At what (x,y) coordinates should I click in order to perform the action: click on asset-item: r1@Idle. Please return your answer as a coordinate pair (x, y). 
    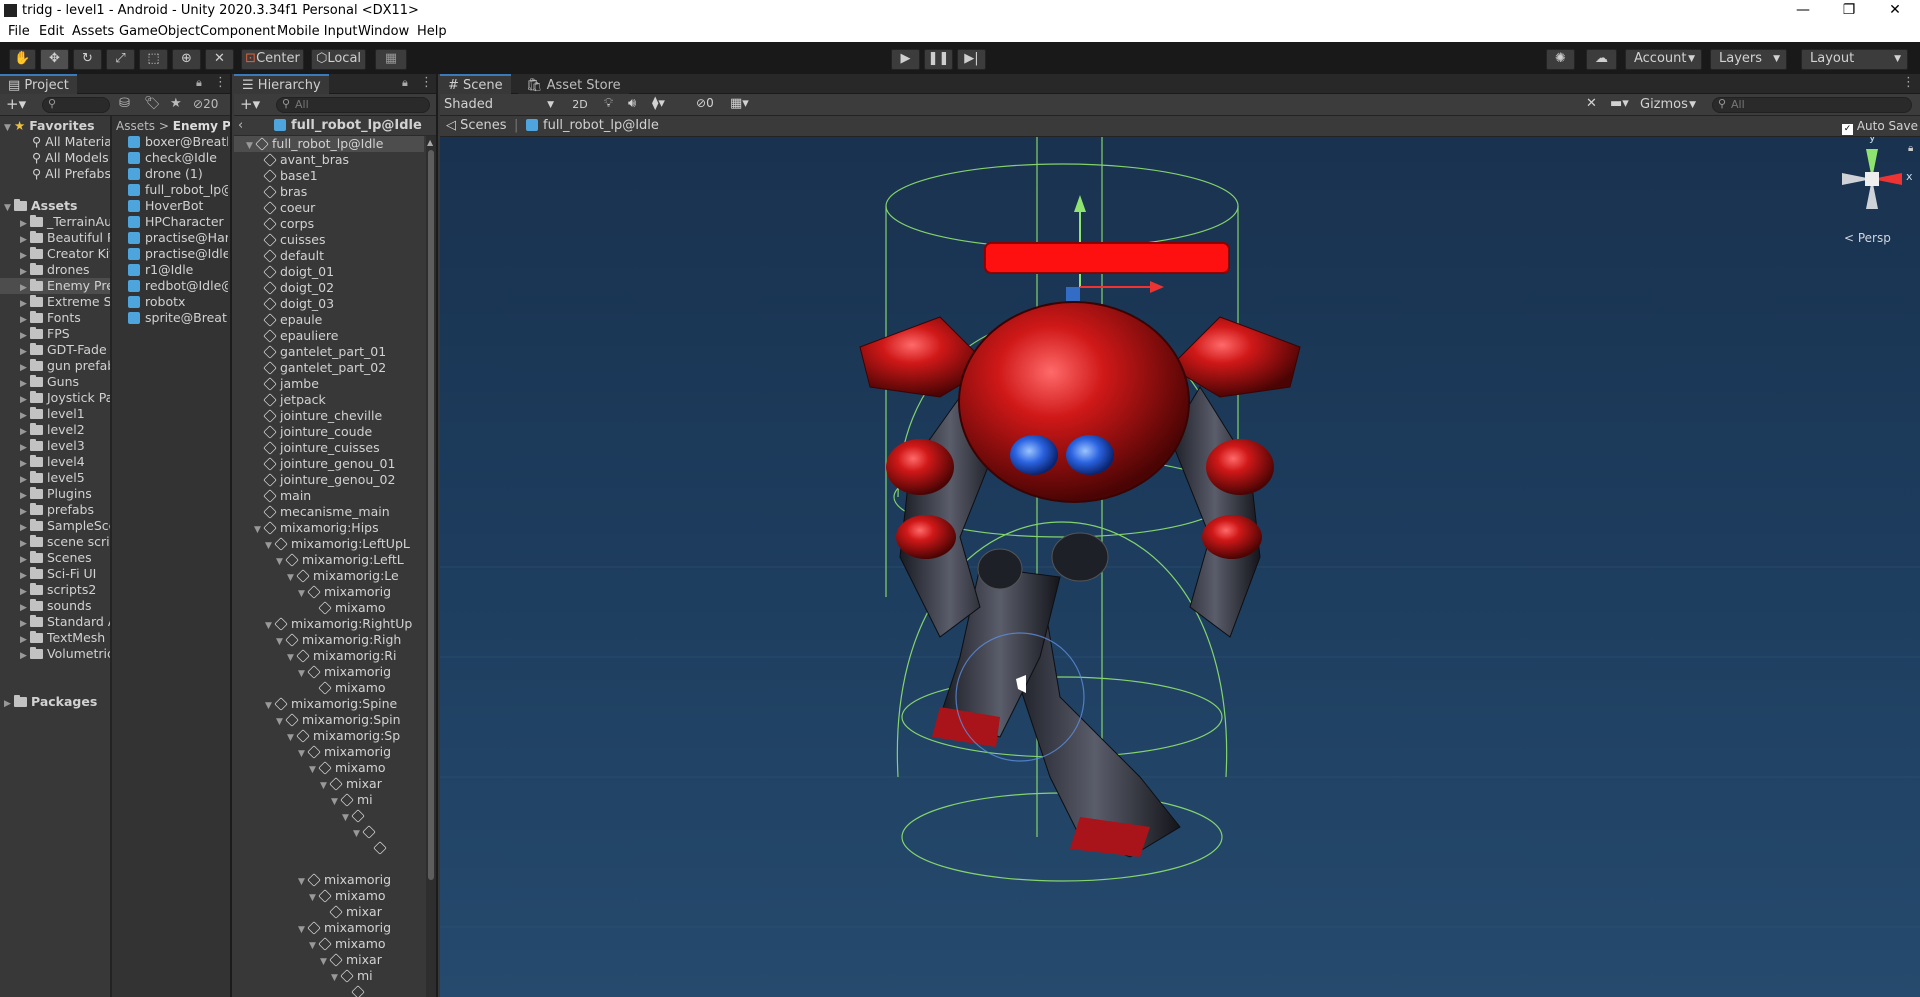
    Looking at the image, I should click on (178, 270).